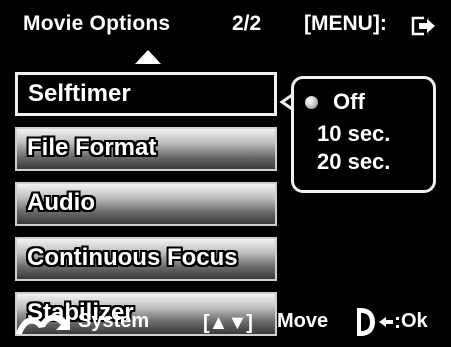 The height and width of the screenshot is (347, 451). What do you see at coordinates (345, 24) in the screenshot?
I see `menu-exit-hint: [MENU]:` at bounding box center [345, 24].